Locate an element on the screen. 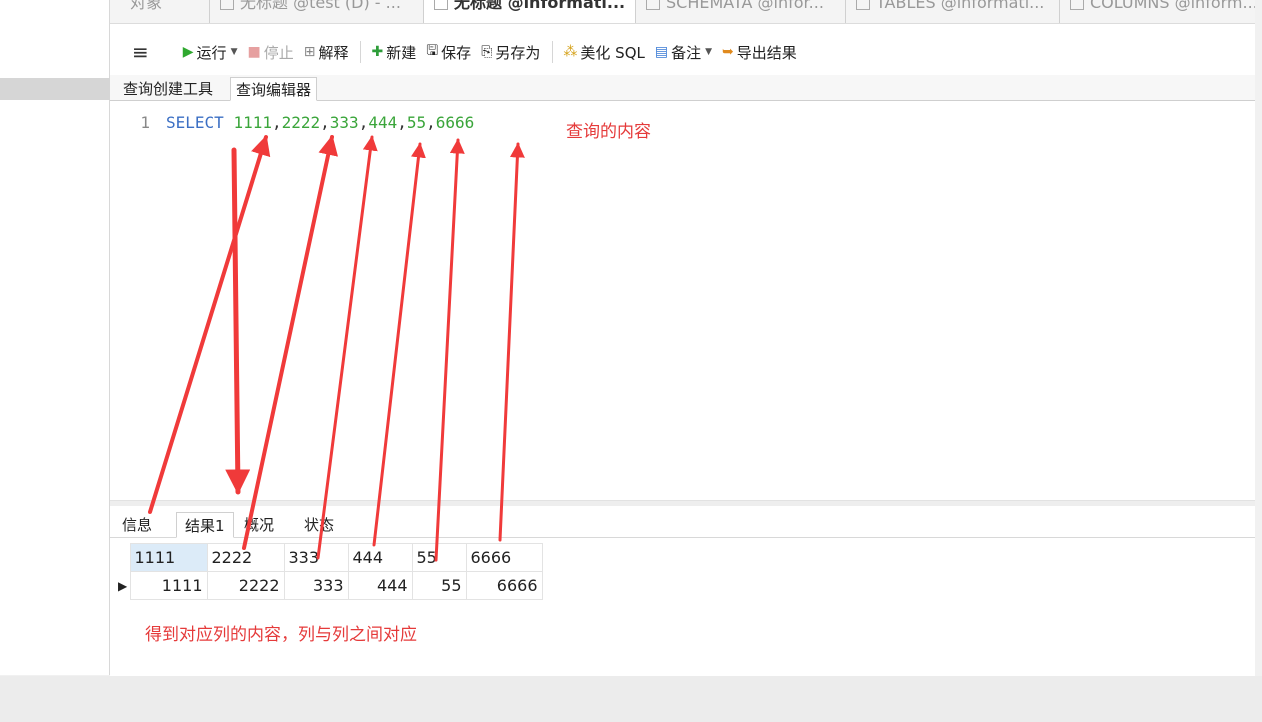  explain-icon: ⊞ is located at coordinates (309, 52).